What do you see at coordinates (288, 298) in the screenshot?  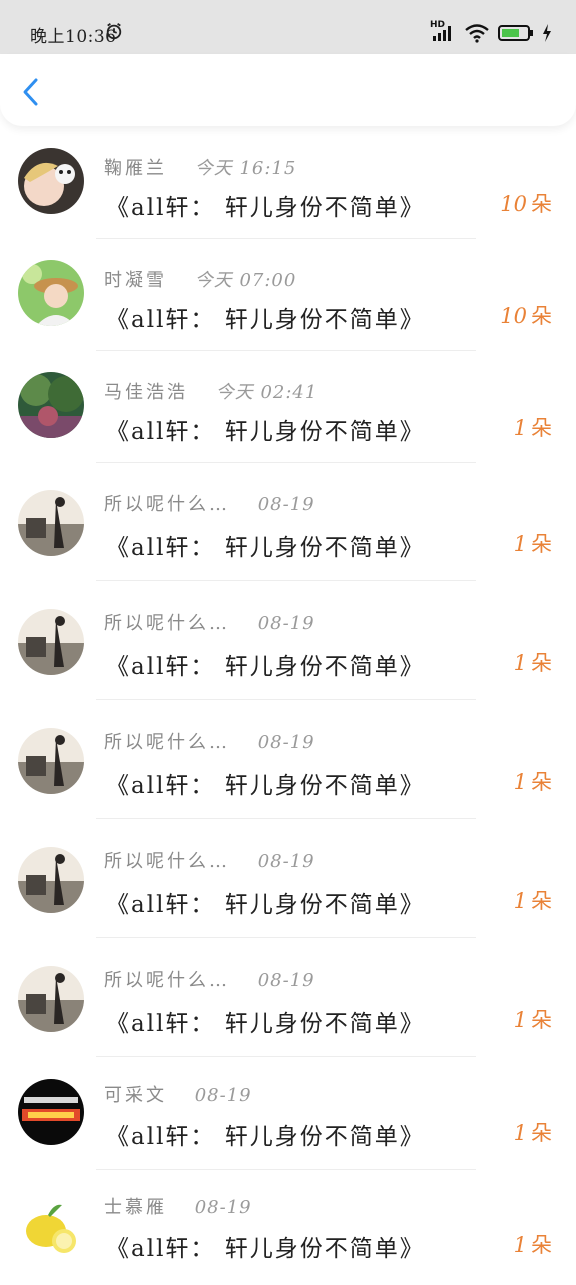 I see `list-item: 时凝雪 今天 07:00 《all轩： 轩儿身份不简单》 10 朵` at bounding box center [288, 298].